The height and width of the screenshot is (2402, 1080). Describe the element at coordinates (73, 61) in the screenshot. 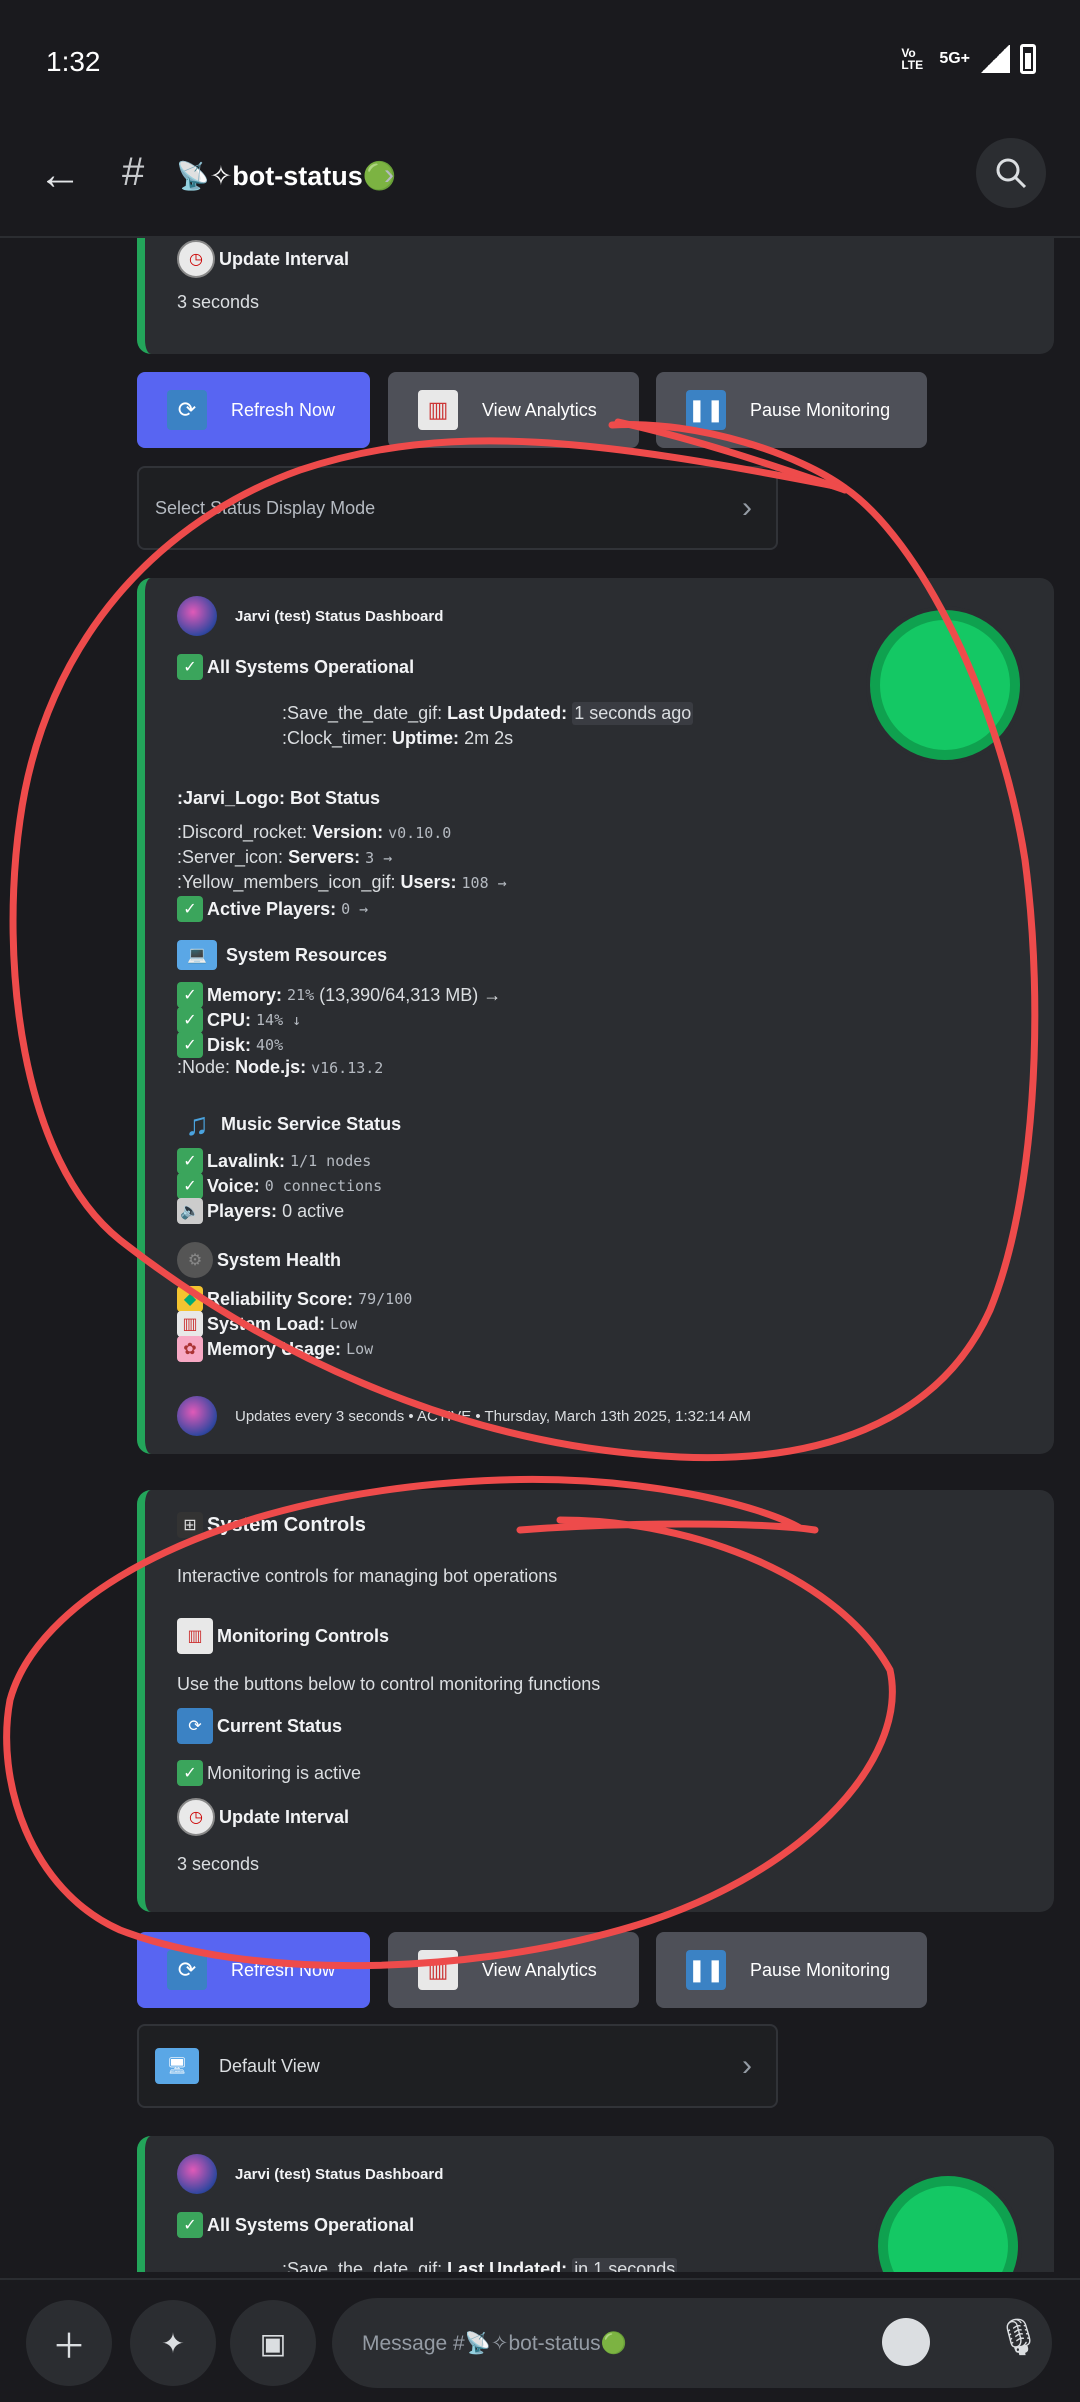

I see `clock: 1:32` at that location.